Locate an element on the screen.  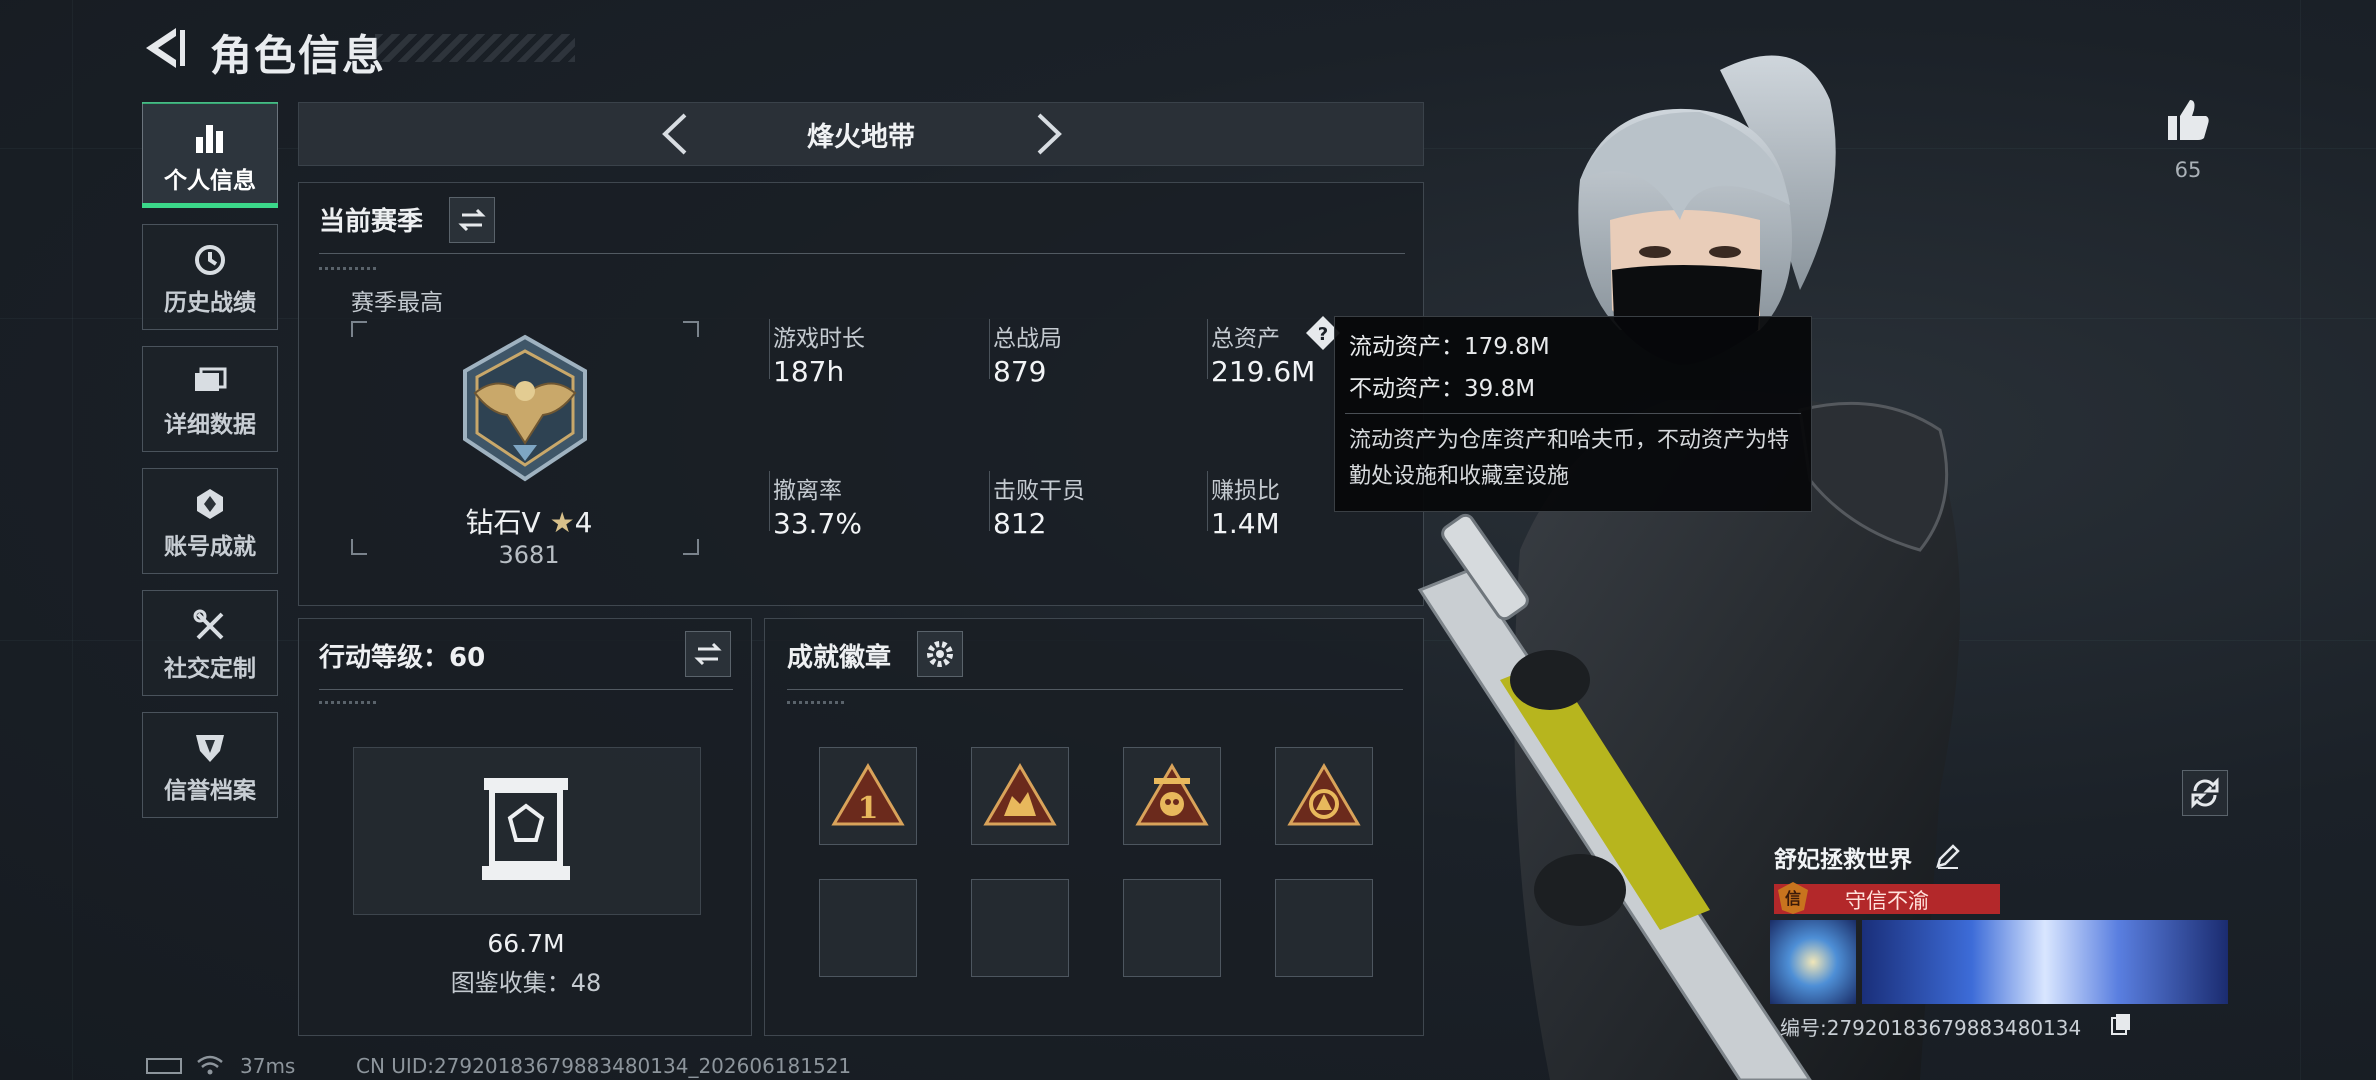
copy-icon is located at coordinates (2120, 1024).